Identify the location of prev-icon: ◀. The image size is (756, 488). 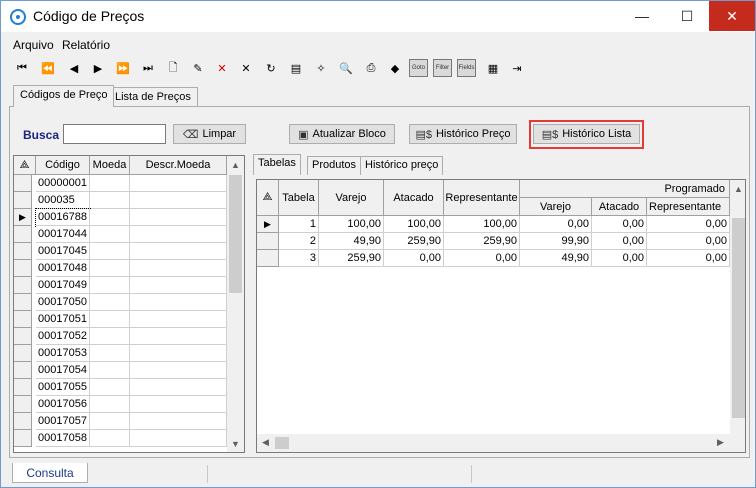
(74, 68).